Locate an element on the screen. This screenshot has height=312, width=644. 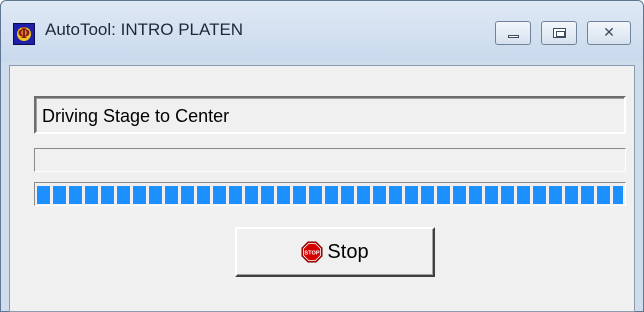
stop-sign-icon: STOP is located at coordinates (312, 252).